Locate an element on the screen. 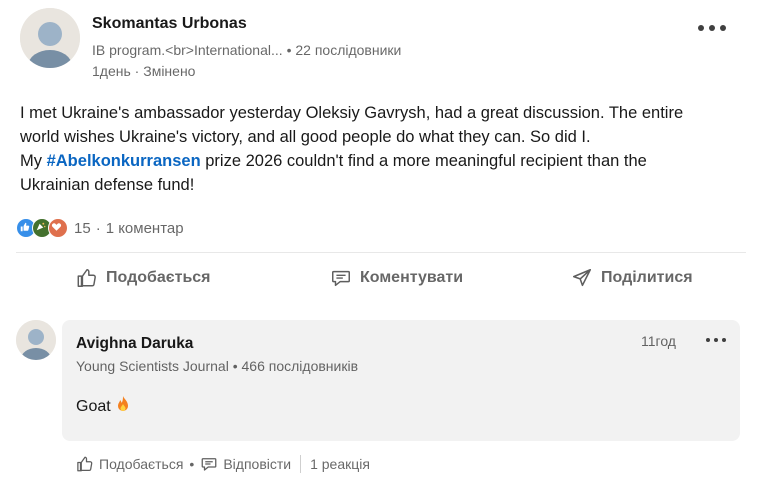 The height and width of the screenshot is (490, 762). commenter-name: Avighna Daruka is located at coordinates (134, 344).